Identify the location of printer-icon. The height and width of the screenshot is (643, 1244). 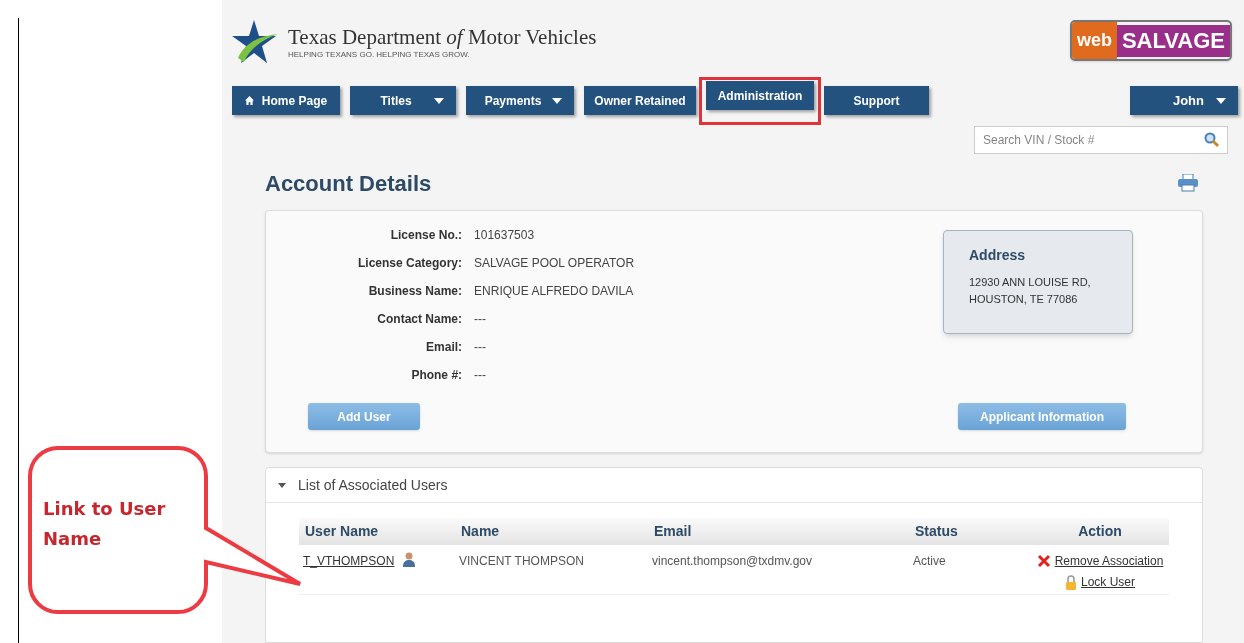
(1188, 183).